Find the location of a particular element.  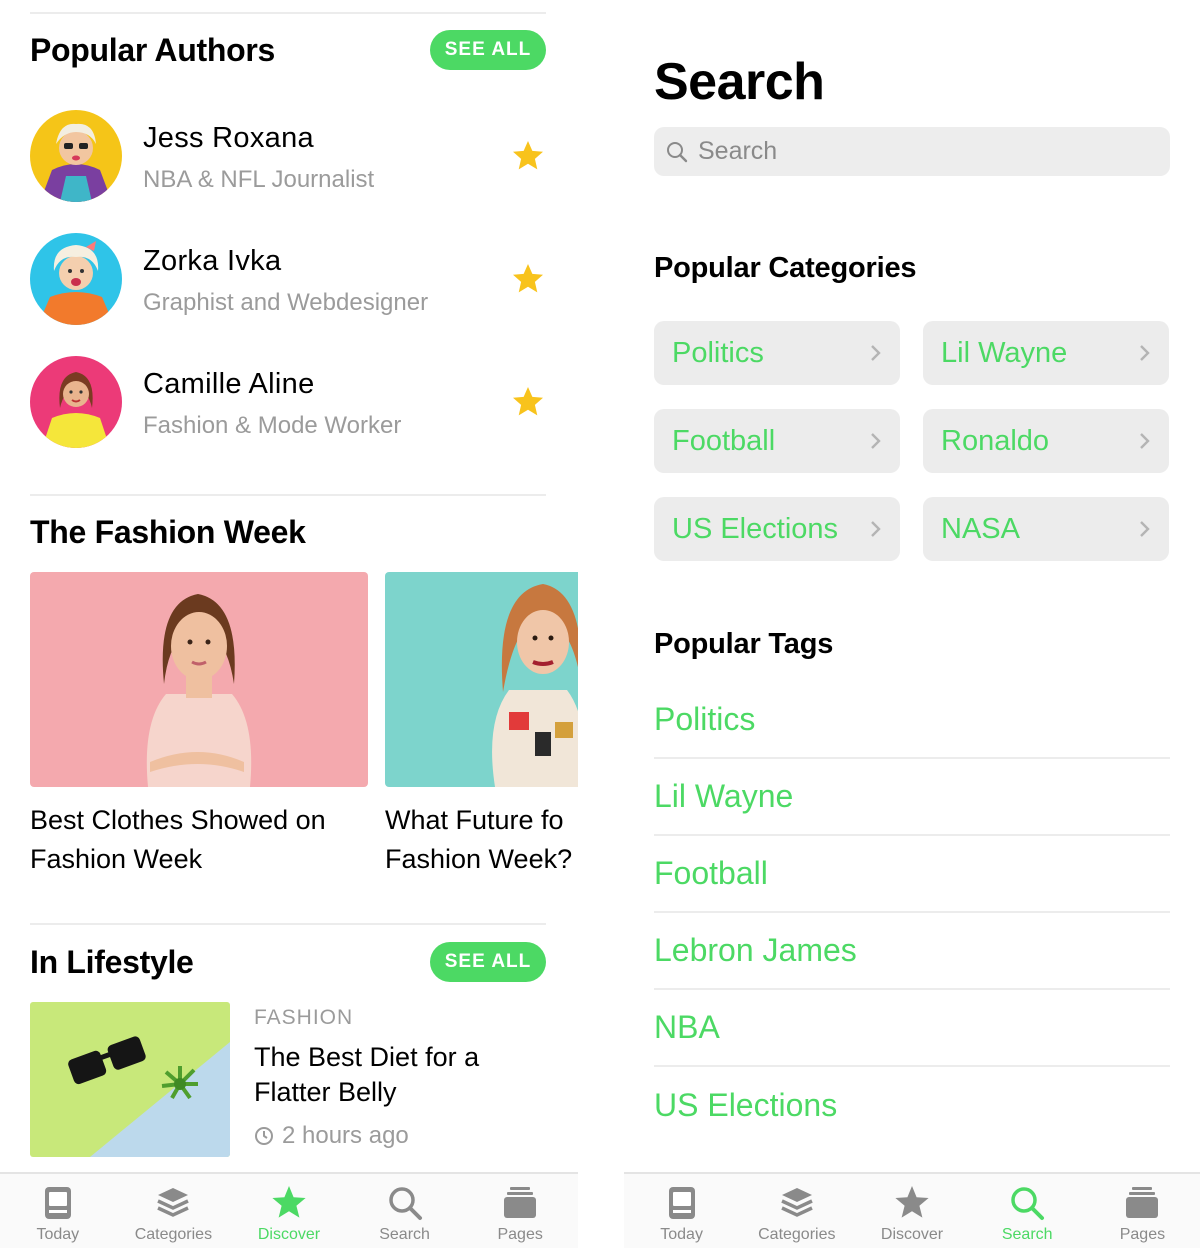

category-button: NASA is located at coordinates (1046, 529).